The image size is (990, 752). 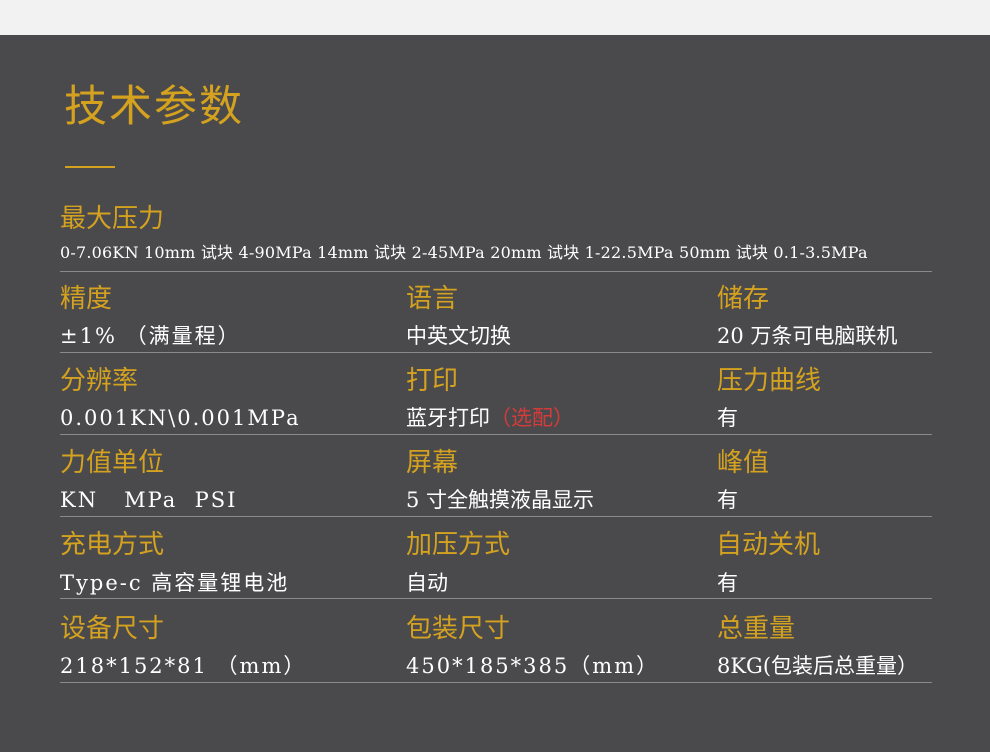 What do you see at coordinates (458, 629) in the screenshot?
I see `package-size-label: 包装尺寸` at bounding box center [458, 629].